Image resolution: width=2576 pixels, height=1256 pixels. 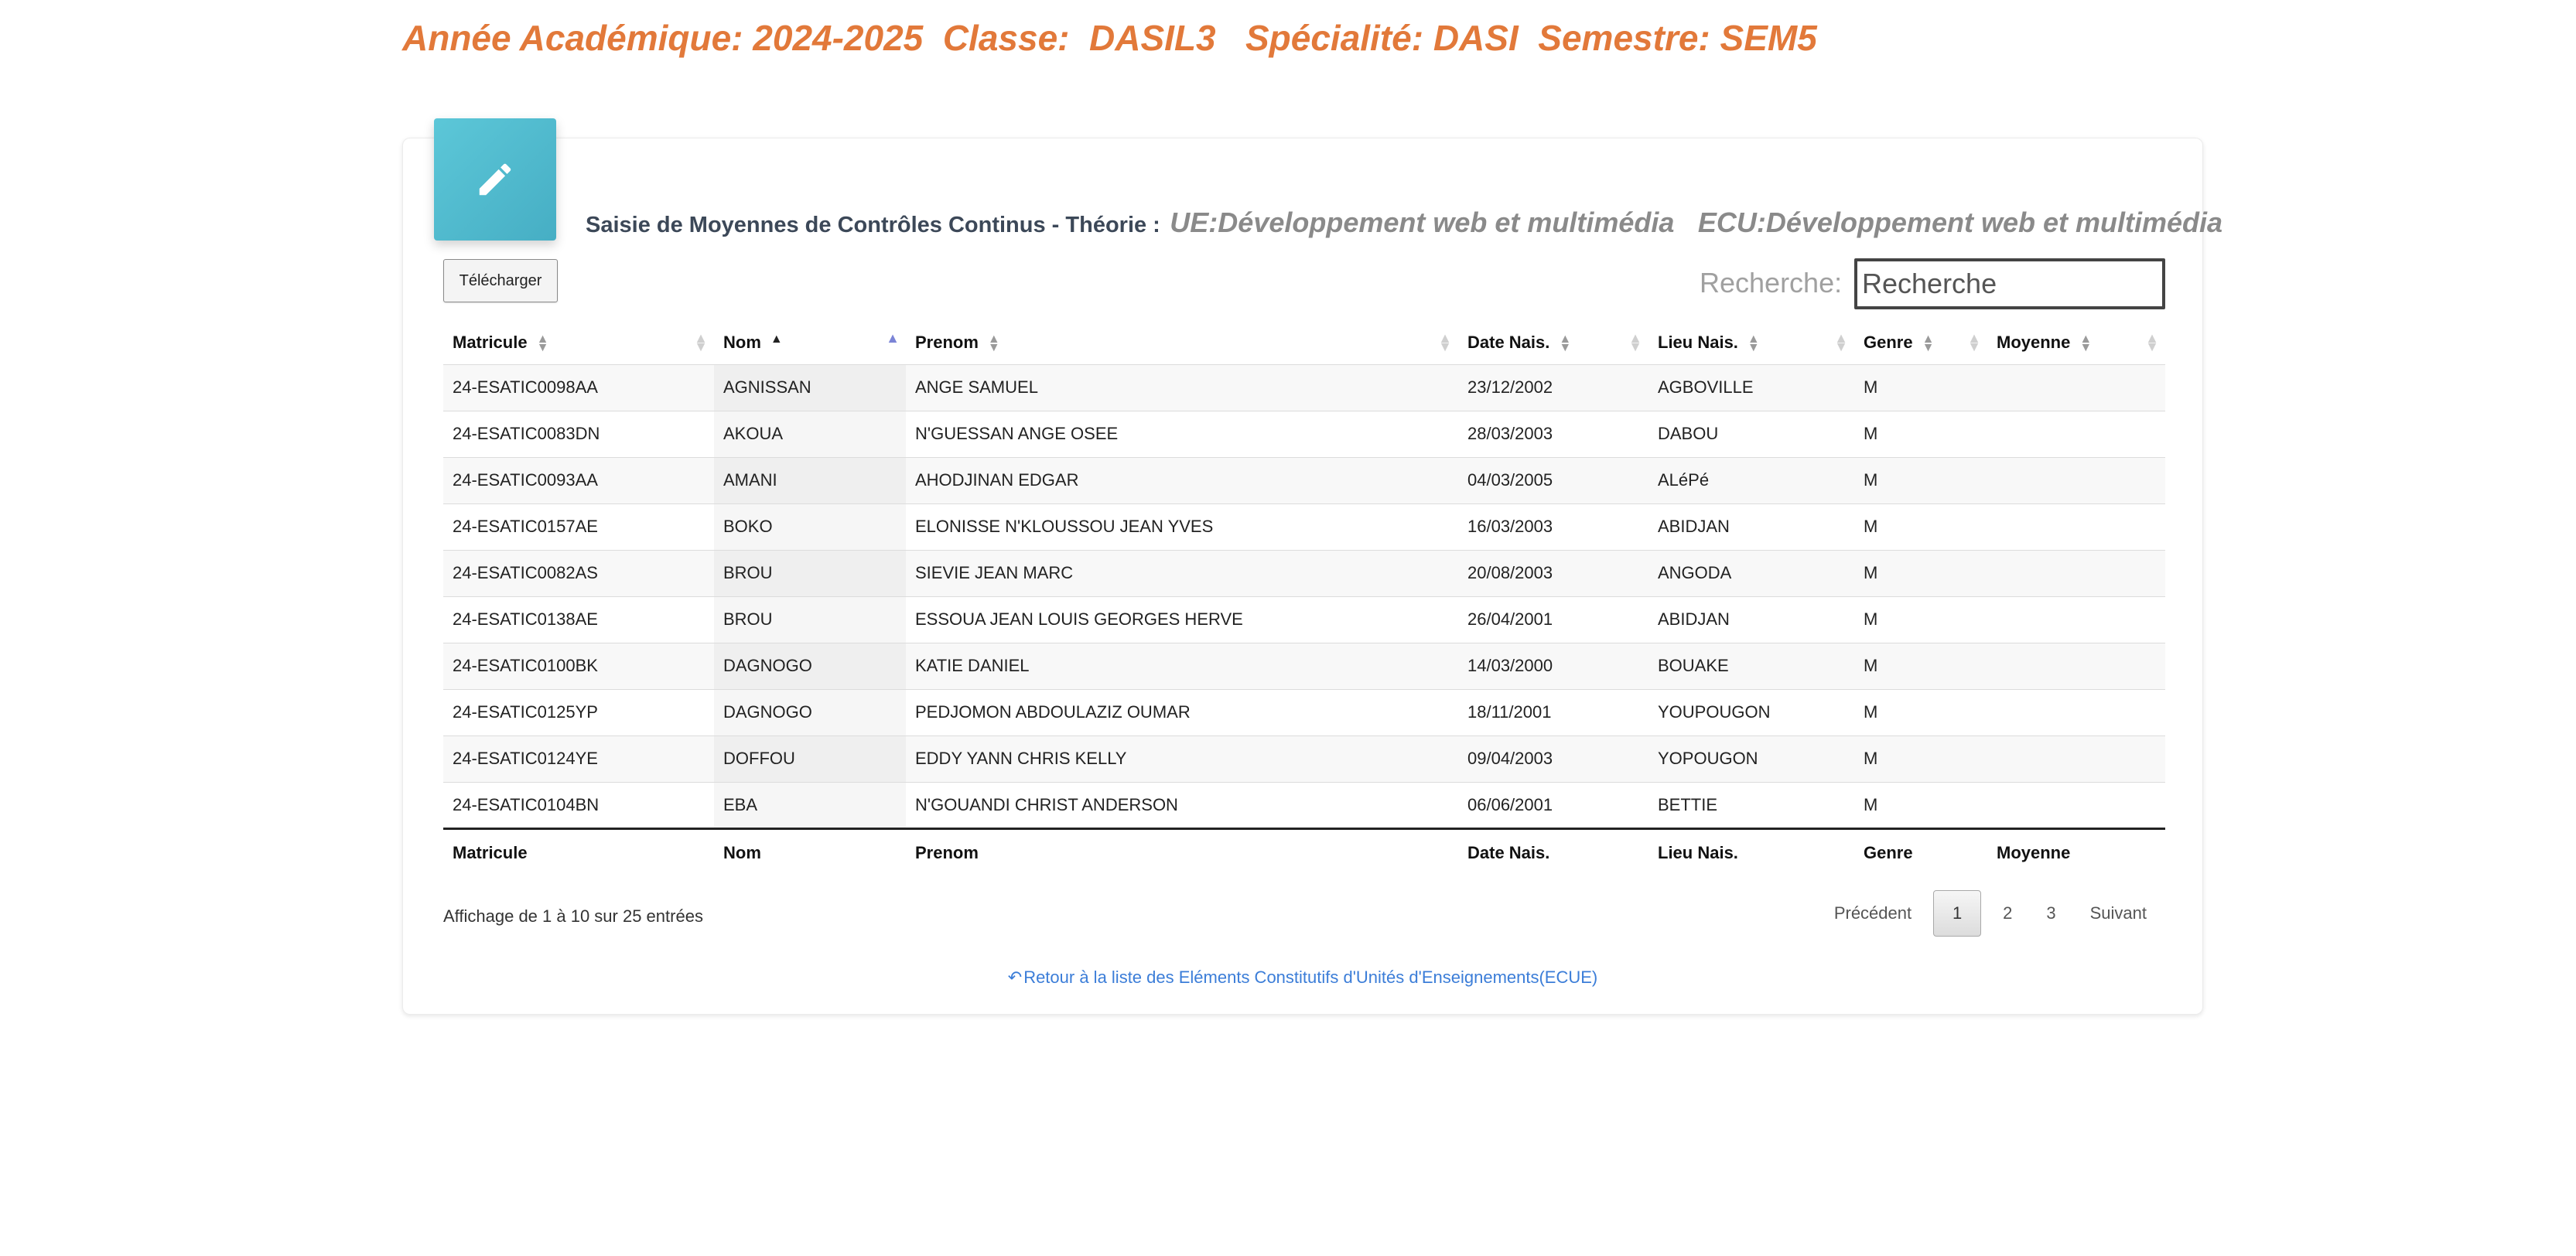 I want to click on table-cell-matricule: 24-ESATIC0100BK, so click(x=578, y=665).